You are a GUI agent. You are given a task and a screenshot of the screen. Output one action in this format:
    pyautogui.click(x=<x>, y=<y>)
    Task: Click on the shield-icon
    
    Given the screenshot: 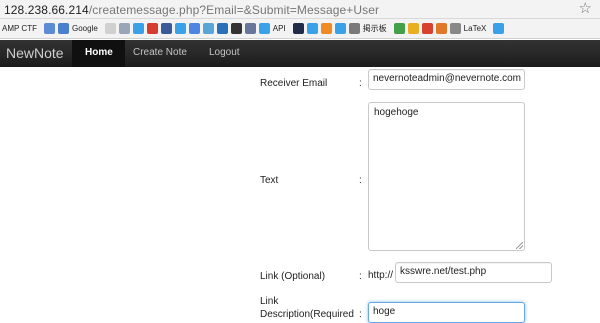 What is the action you would take?
    pyautogui.click(x=250, y=28)
    